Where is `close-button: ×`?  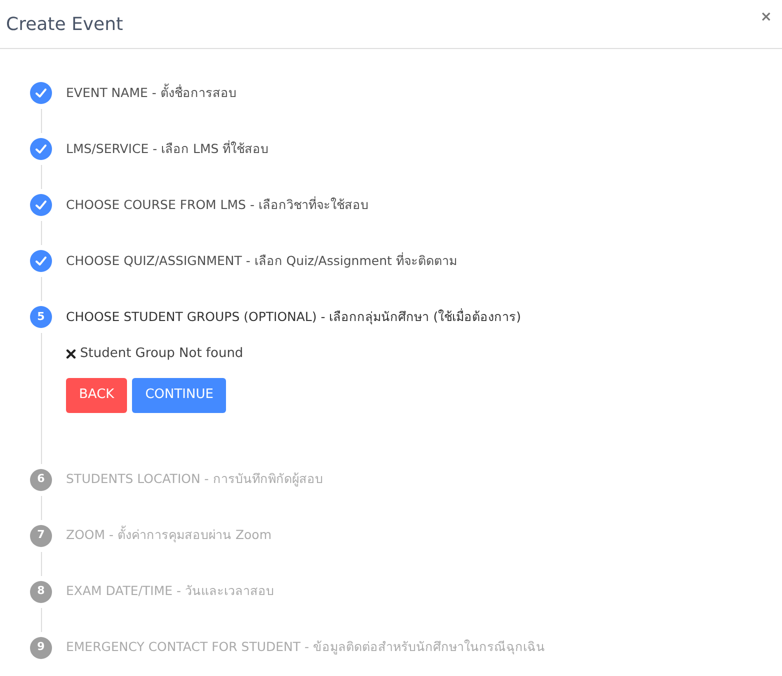 close-button: × is located at coordinates (766, 17).